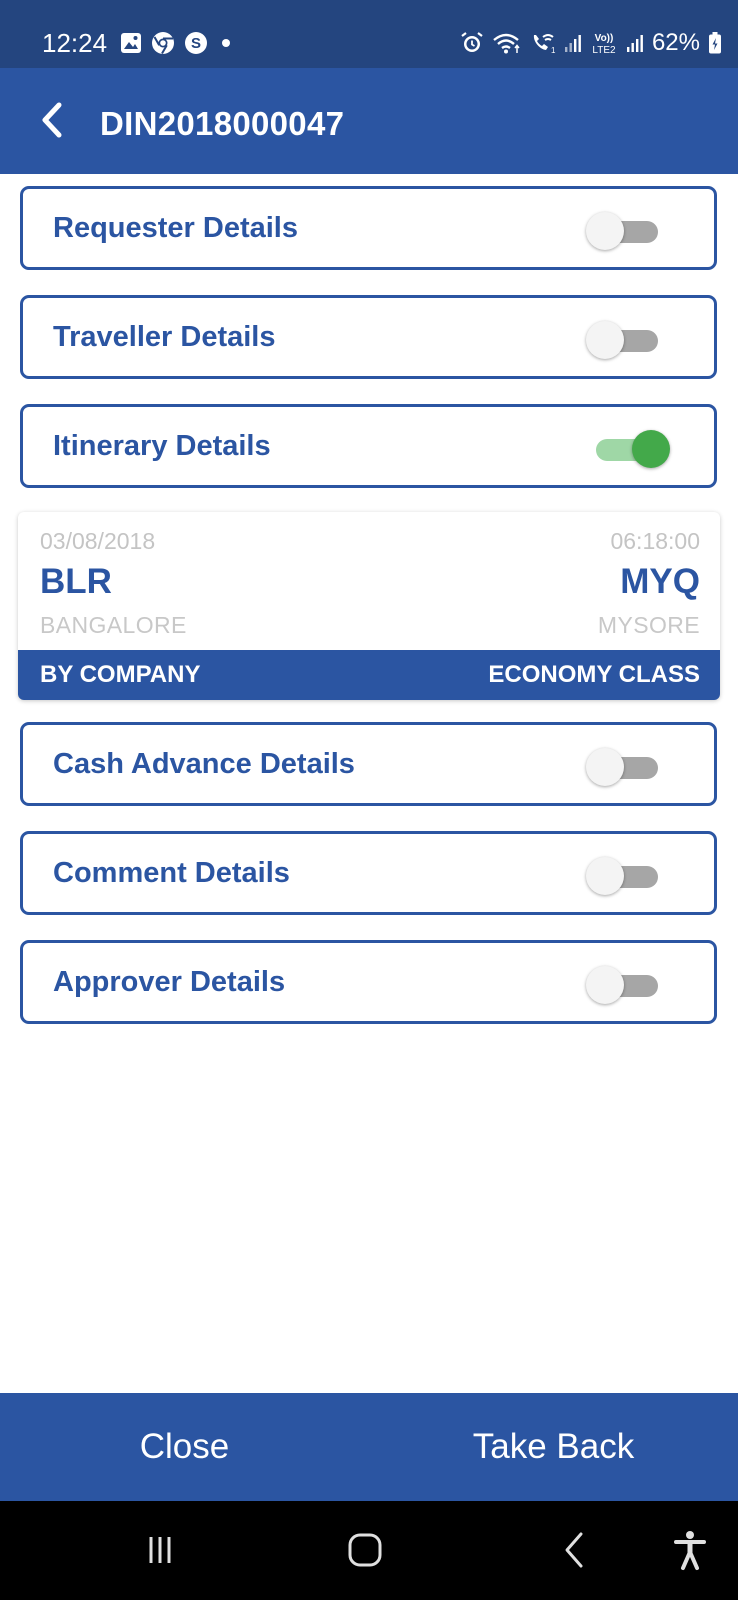  What do you see at coordinates (626, 766) in the screenshot?
I see `cash-advance-details-toggle` at bounding box center [626, 766].